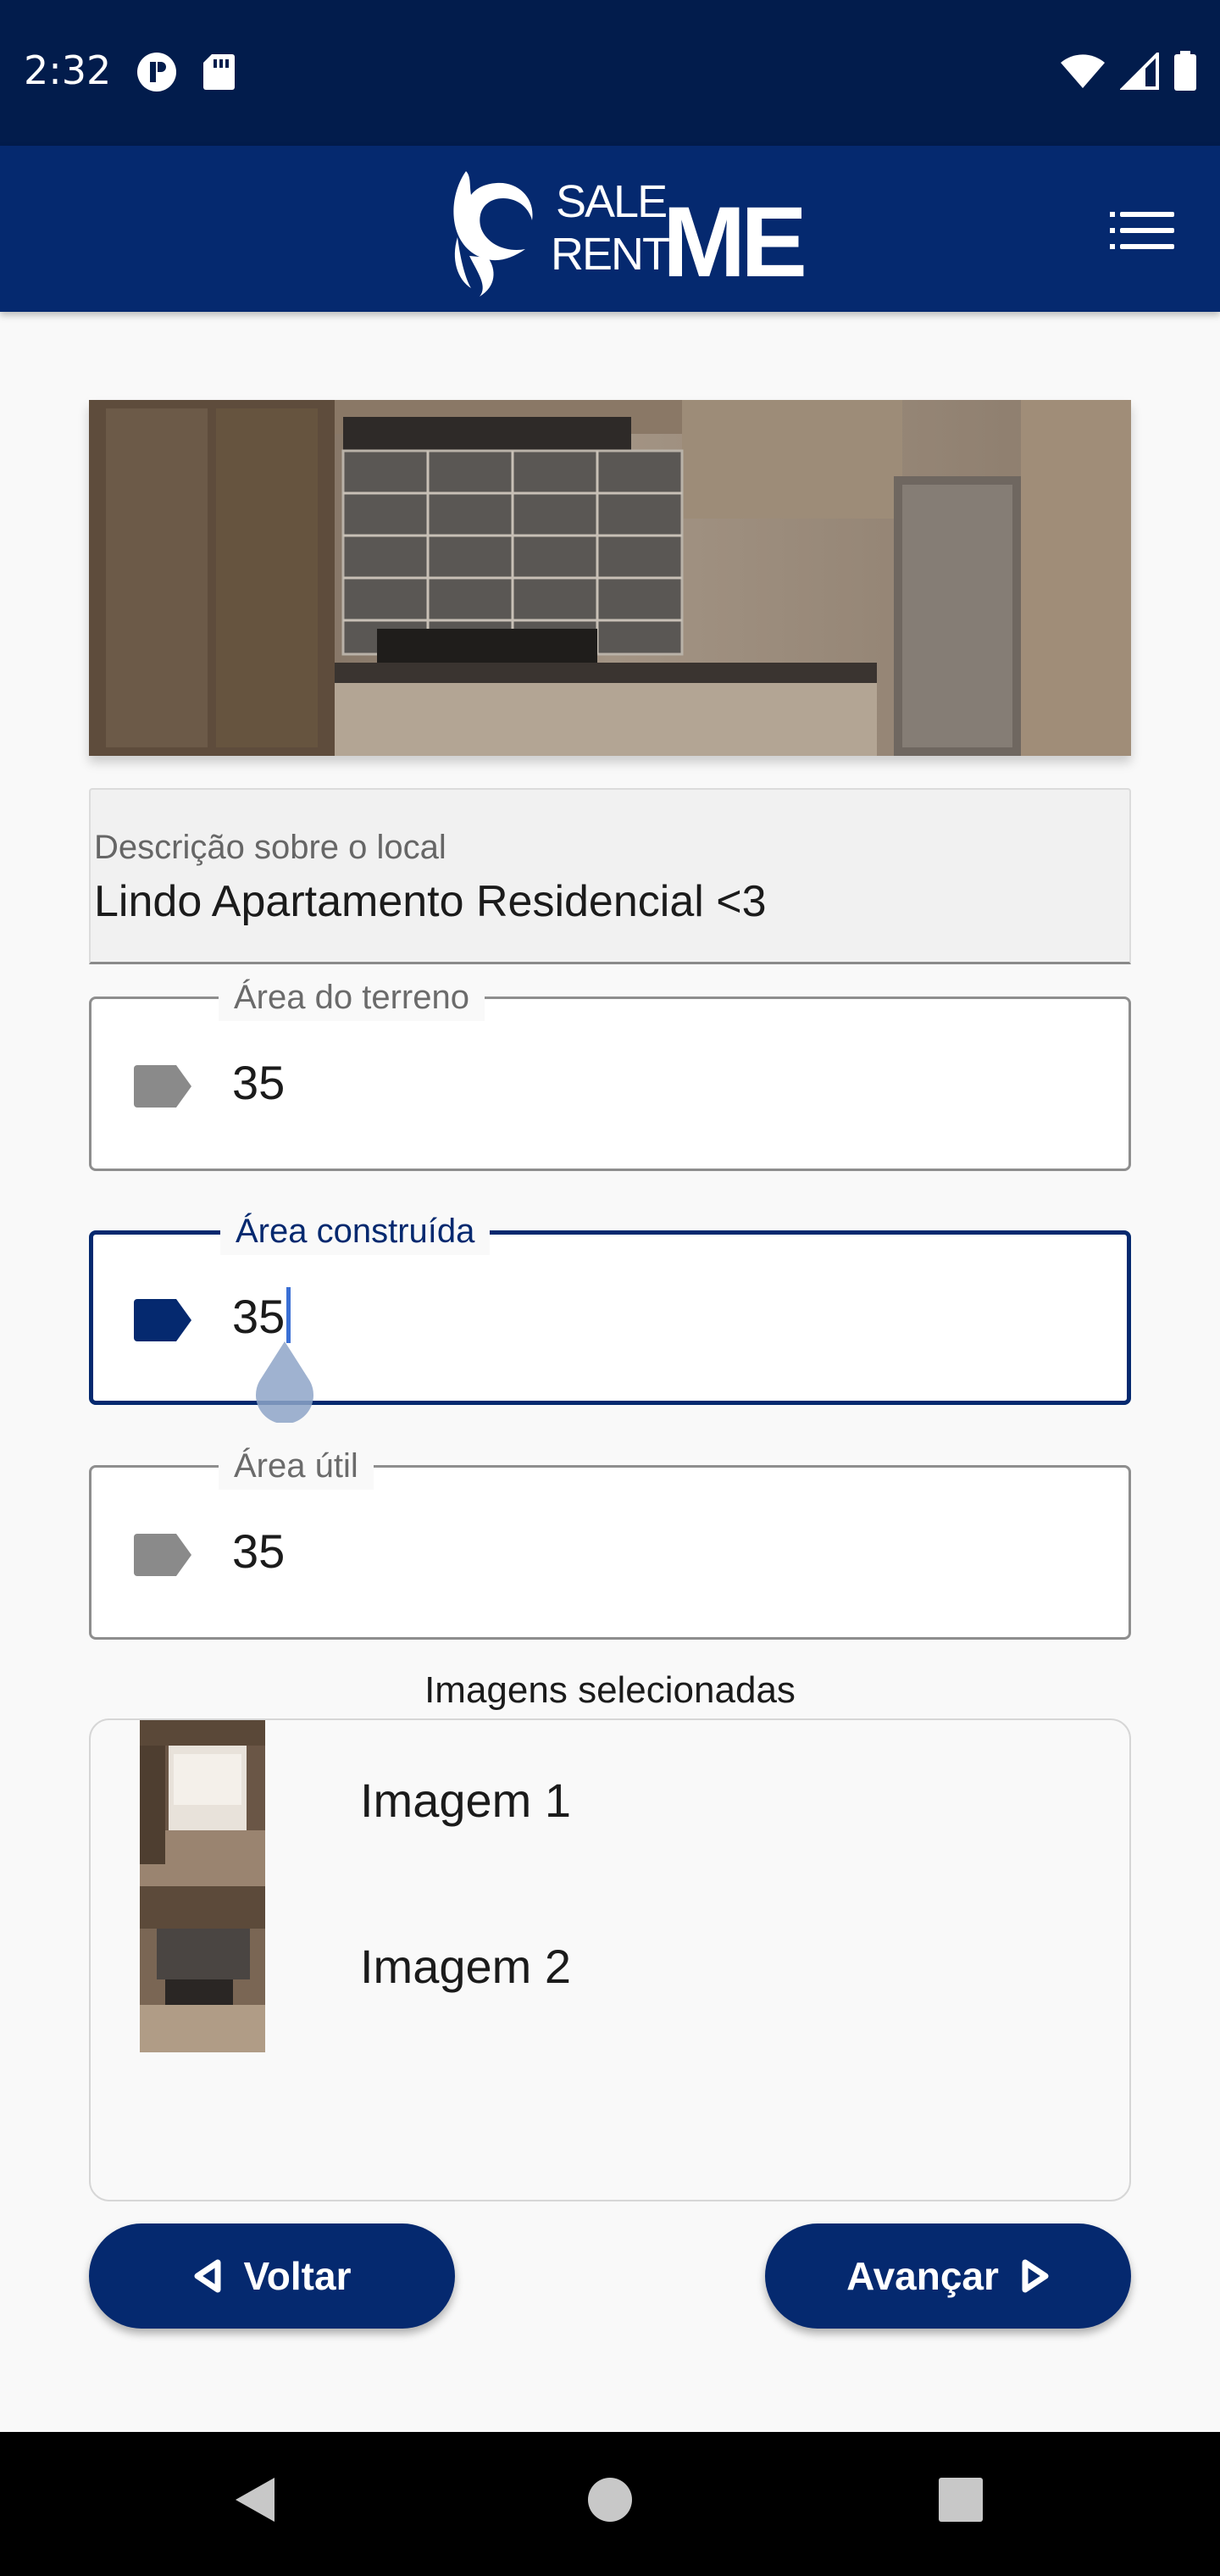 Image resolution: width=1220 pixels, height=2576 pixels. Describe the element at coordinates (606, 1803) in the screenshot. I see `list-item-image-1: Imagem 1` at that location.